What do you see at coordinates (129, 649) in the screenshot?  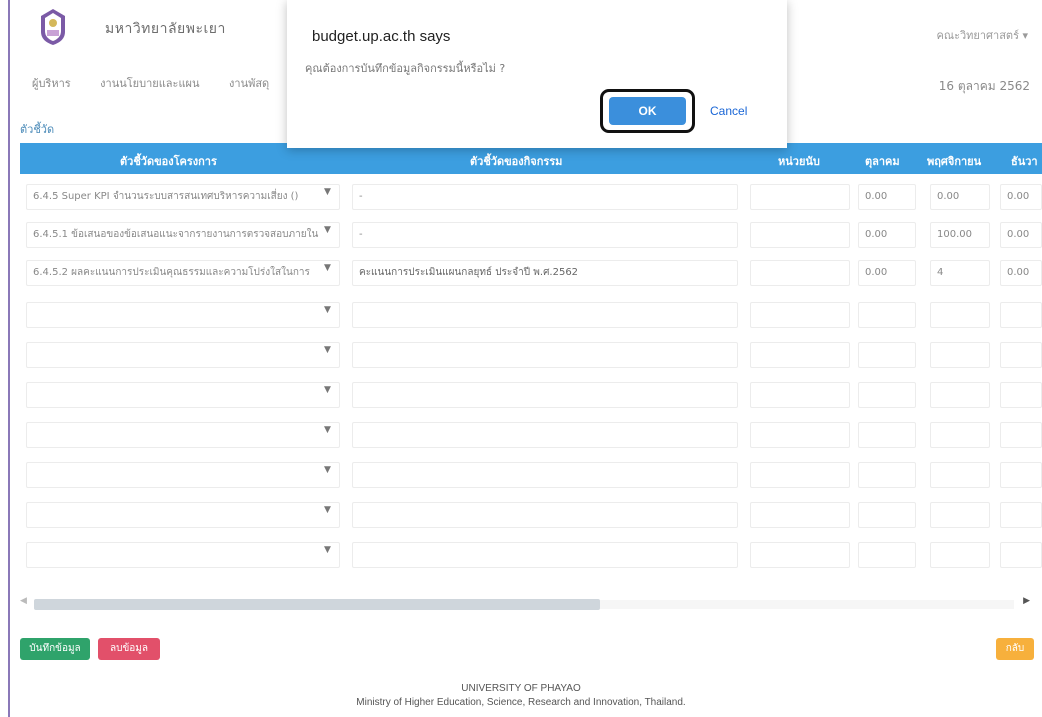 I see `delete-button: ลบข้อมูล` at bounding box center [129, 649].